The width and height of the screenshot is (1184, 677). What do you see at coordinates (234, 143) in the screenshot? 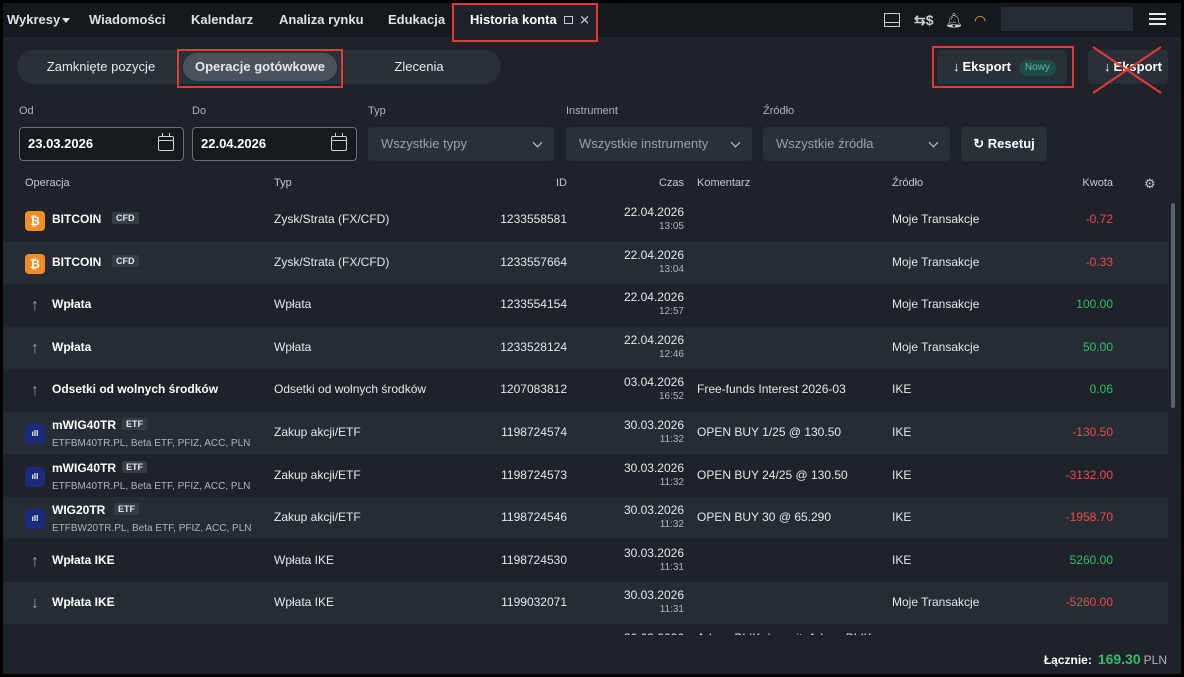
I see `date-to-value: 22.04.2026` at bounding box center [234, 143].